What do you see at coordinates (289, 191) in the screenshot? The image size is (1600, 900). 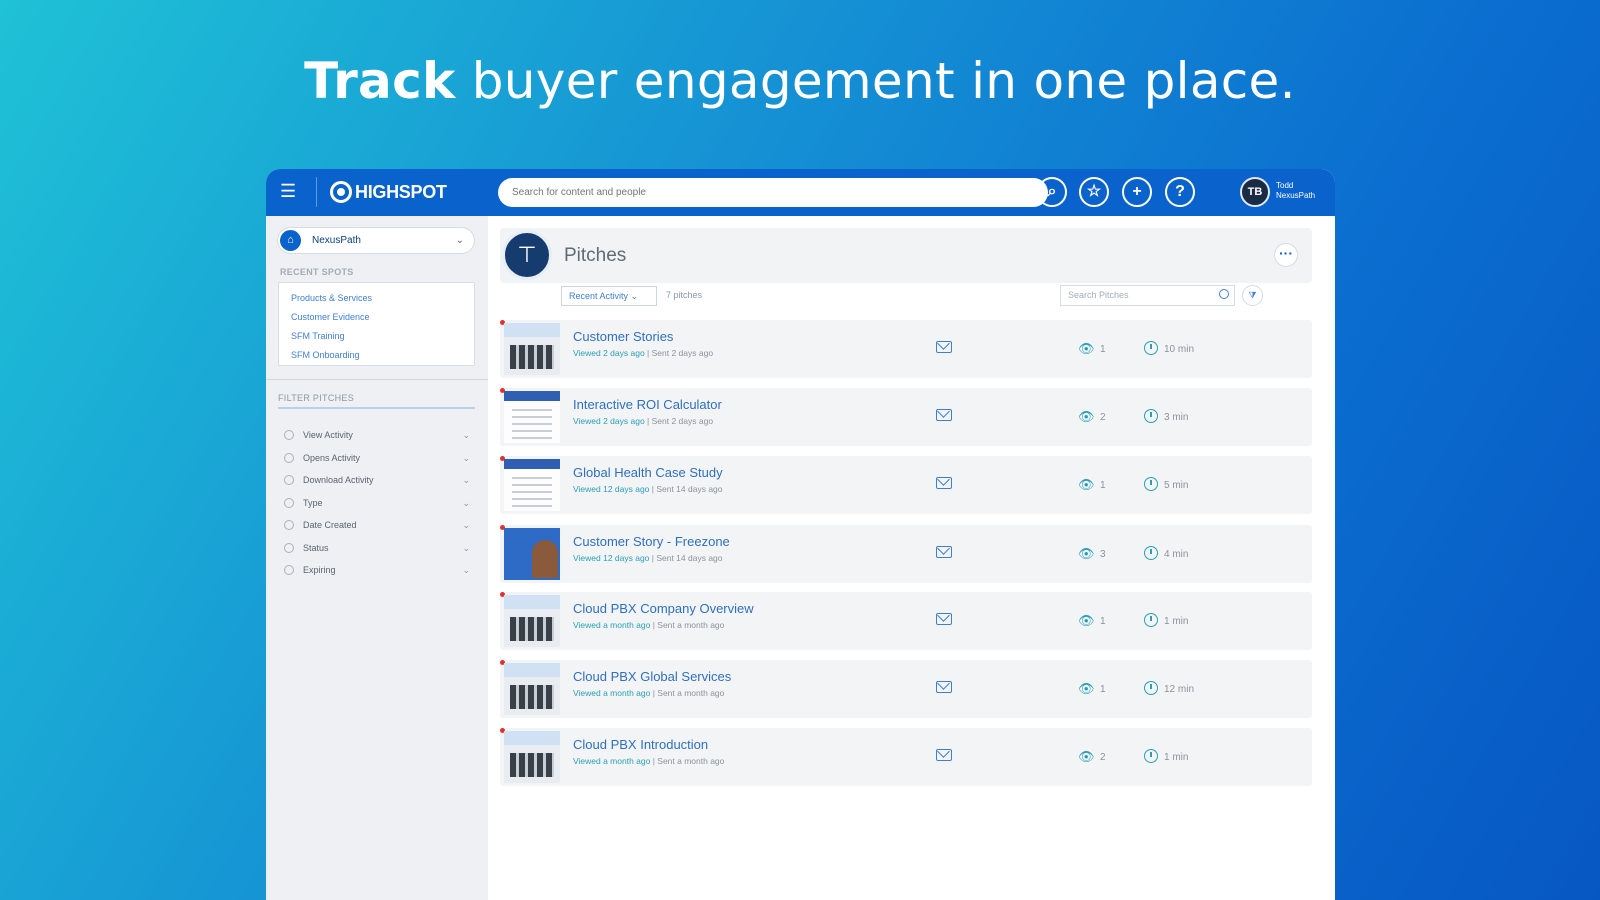 I see `menu-icon: ☰` at bounding box center [289, 191].